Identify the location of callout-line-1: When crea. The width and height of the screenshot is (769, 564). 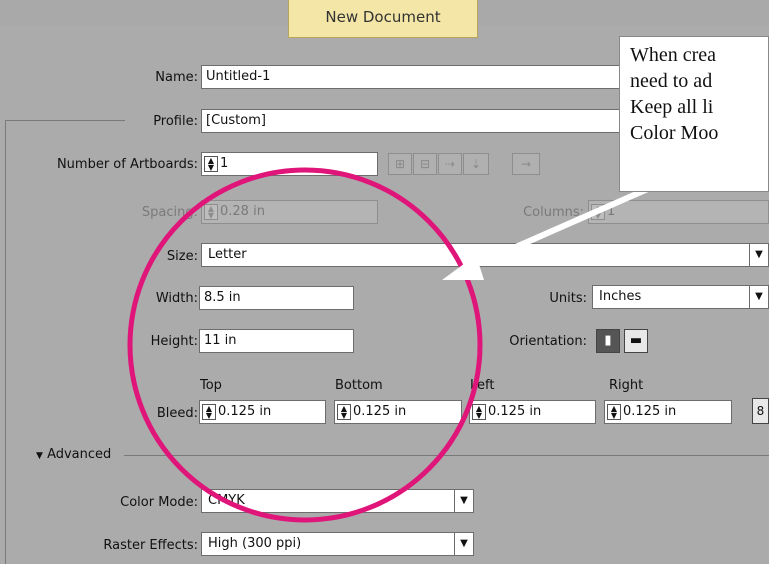
(673, 55).